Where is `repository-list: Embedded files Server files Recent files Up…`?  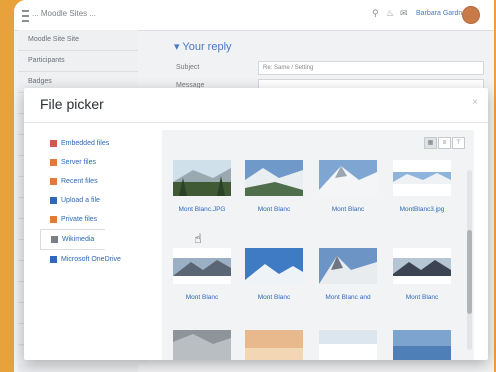 repository-list: Embedded files Server files Recent files Up… is located at coordinates (100, 201).